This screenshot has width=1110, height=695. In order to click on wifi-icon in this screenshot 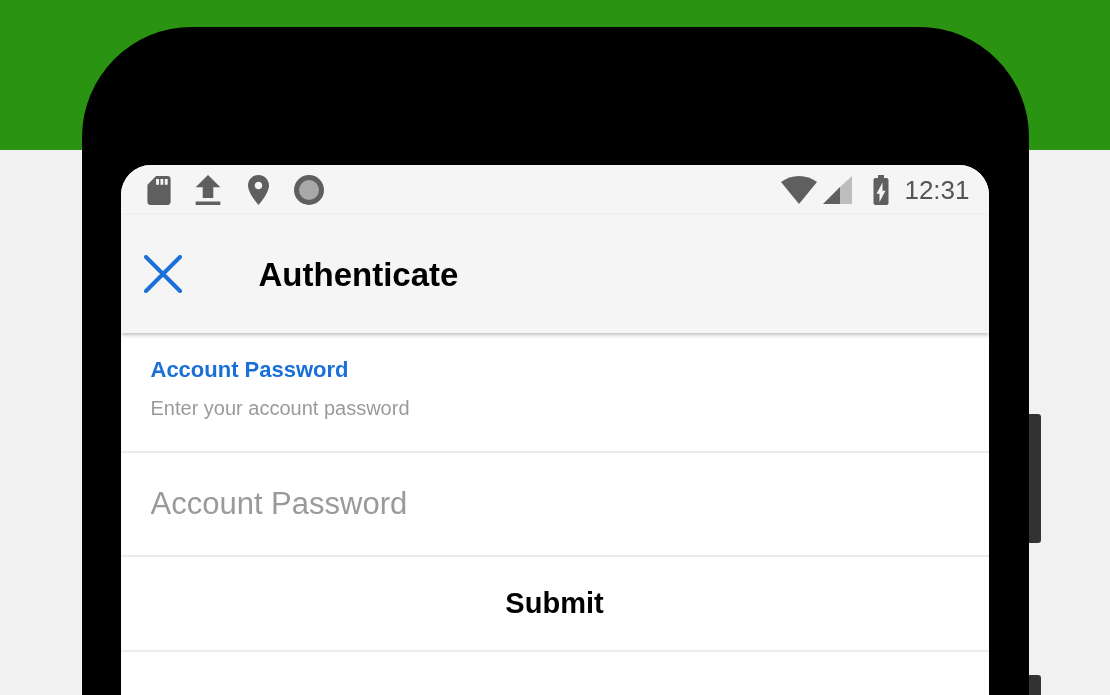, I will do `click(799, 190)`.